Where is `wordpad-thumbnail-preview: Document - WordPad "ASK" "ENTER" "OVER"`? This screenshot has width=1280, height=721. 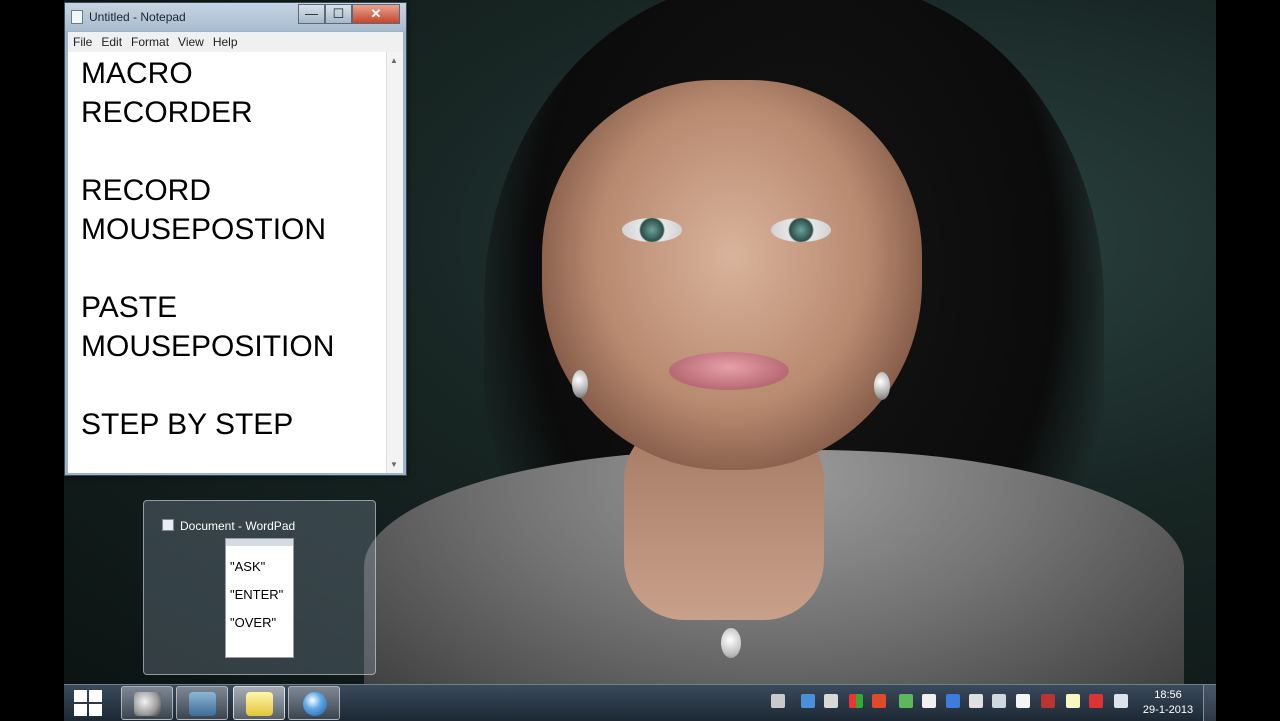
wordpad-thumbnail-preview: Document - WordPad "ASK" "ENTER" "OVER" is located at coordinates (259, 587).